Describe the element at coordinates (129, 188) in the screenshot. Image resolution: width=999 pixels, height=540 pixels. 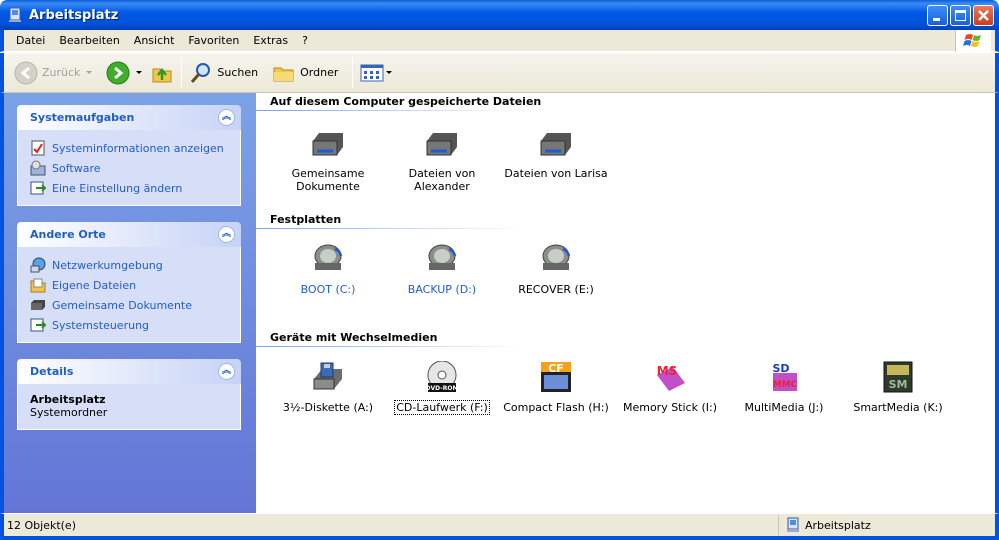
I see `task-change-setting: Eine Einstellung ändern` at that location.